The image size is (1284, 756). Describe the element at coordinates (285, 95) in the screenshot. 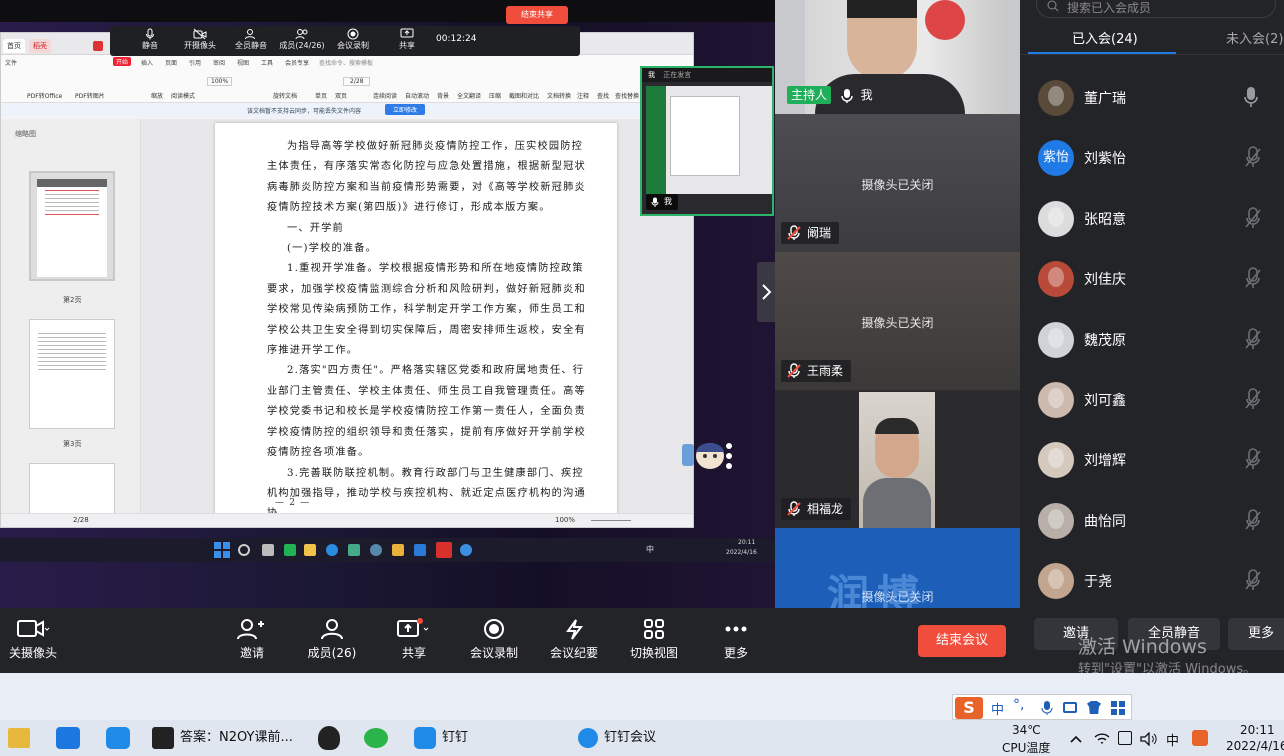

I see `ribbon-rotate: 旋转文档` at that location.